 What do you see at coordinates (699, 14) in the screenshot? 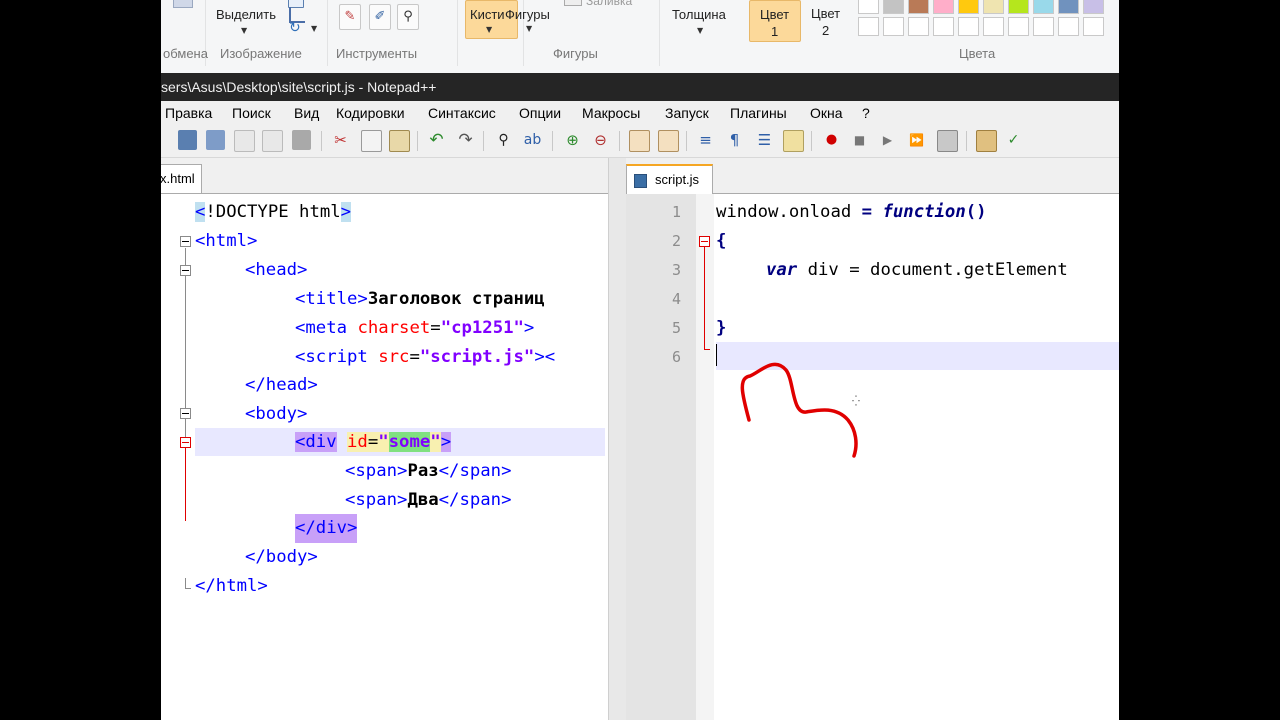
I see `thickness-button: Толщина` at bounding box center [699, 14].